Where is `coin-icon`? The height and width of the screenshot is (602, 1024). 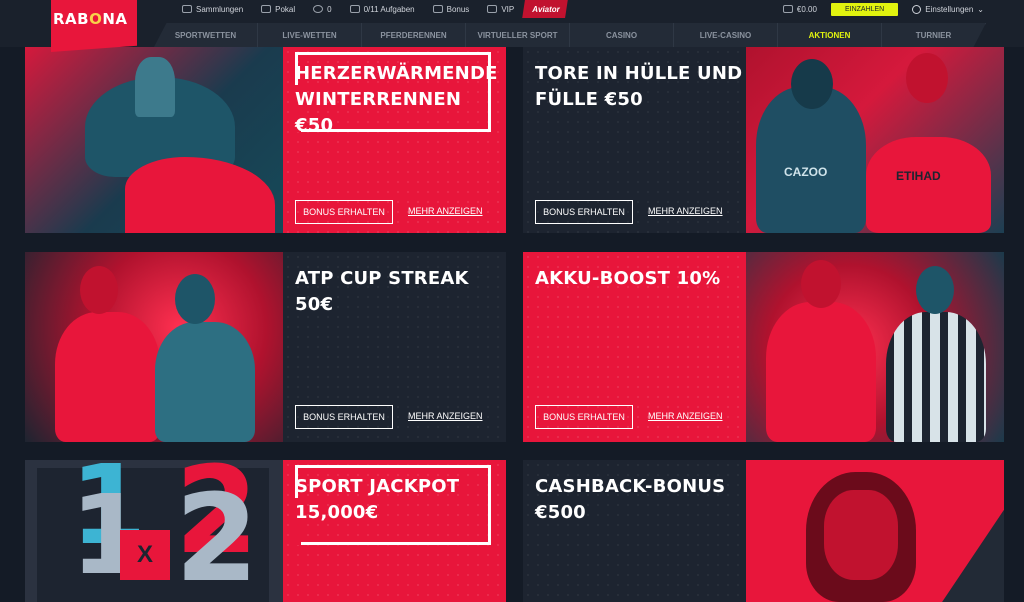
coin-icon is located at coordinates (318, 9).